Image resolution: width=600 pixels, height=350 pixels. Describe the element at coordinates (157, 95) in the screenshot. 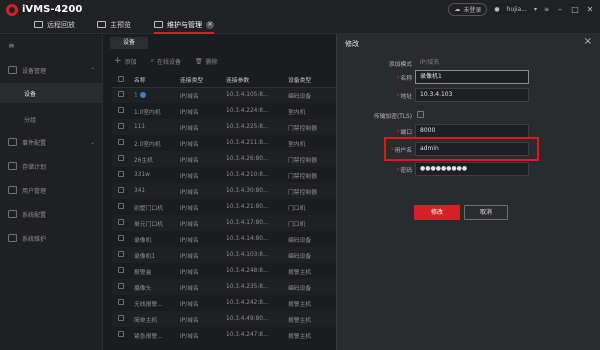

I see `cell-name: 1` at that location.